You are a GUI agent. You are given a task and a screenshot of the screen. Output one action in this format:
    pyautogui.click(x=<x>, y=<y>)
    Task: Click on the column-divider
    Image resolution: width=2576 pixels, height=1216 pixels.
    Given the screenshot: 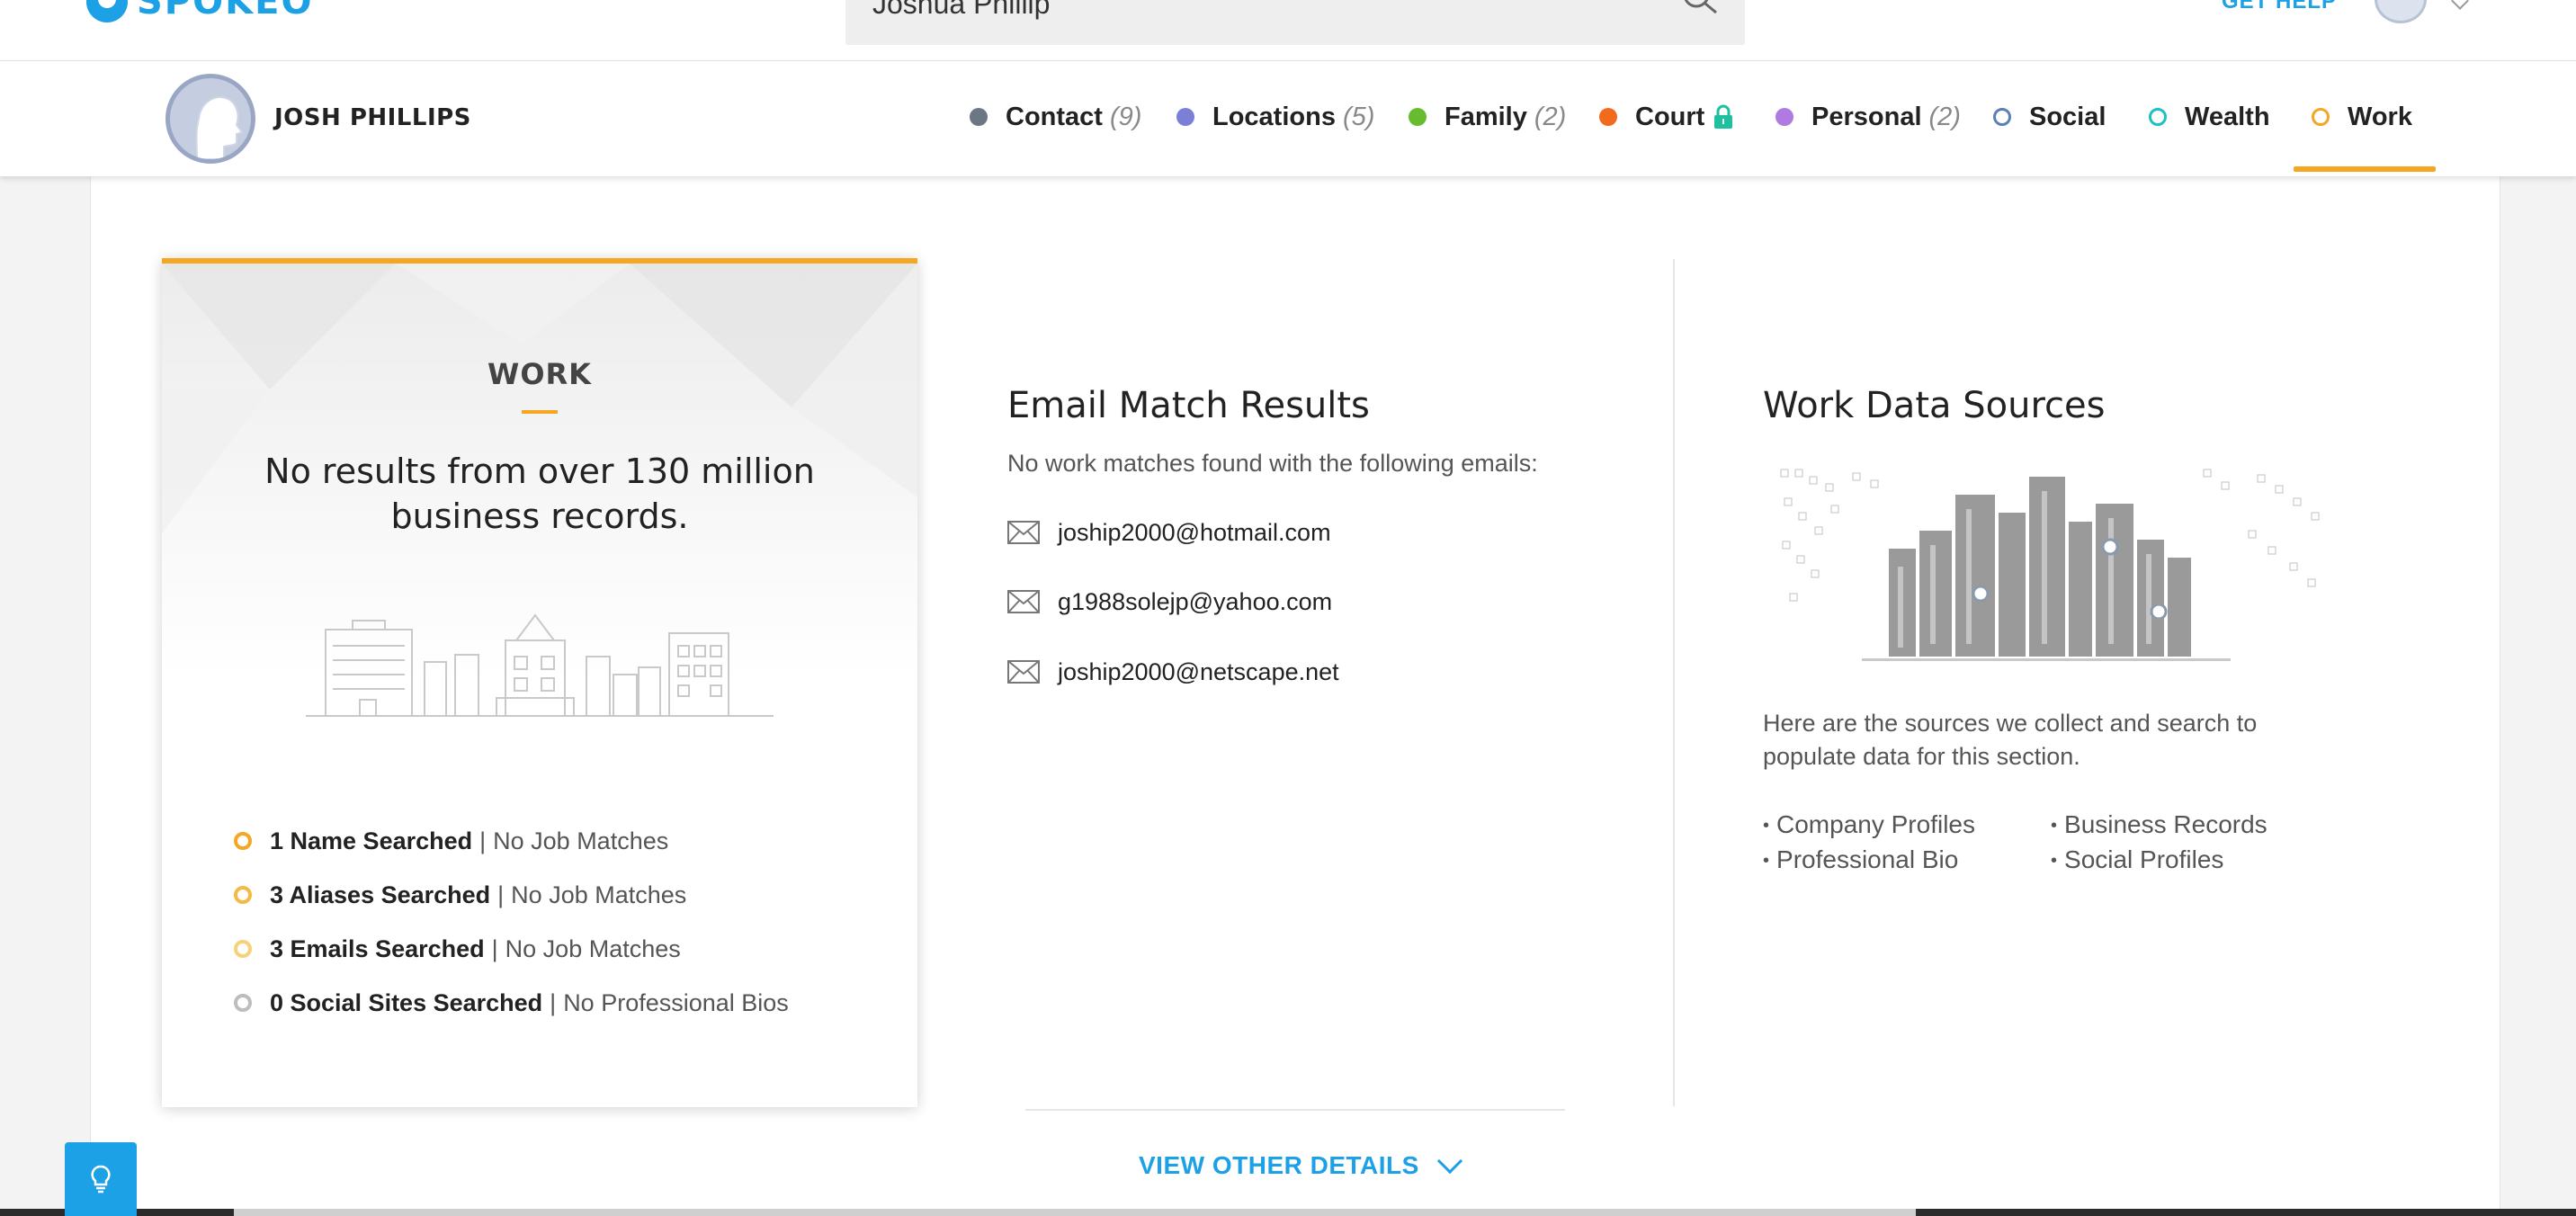 What is the action you would take?
    pyautogui.click(x=1674, y=683)
    